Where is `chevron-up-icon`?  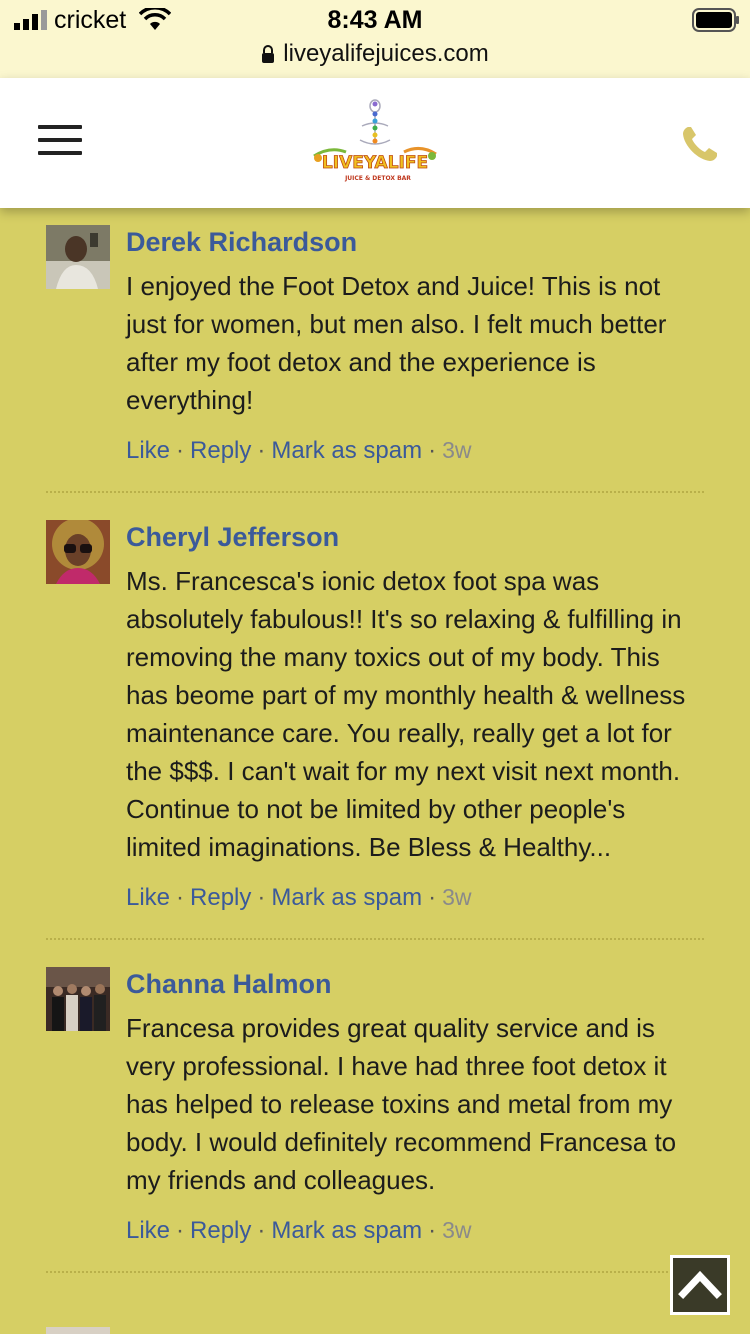
chevron-up-icon is located at coordinates (700, 1284).